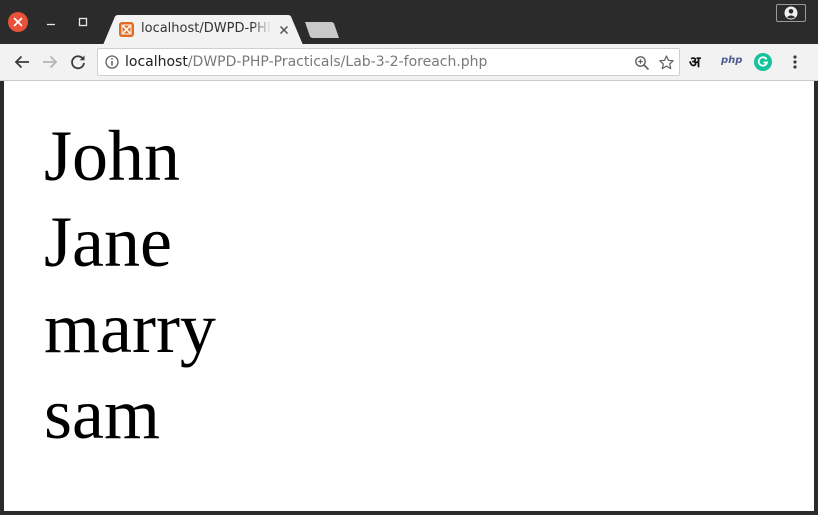  I want to click on maximize-icon, so click(83, 22).